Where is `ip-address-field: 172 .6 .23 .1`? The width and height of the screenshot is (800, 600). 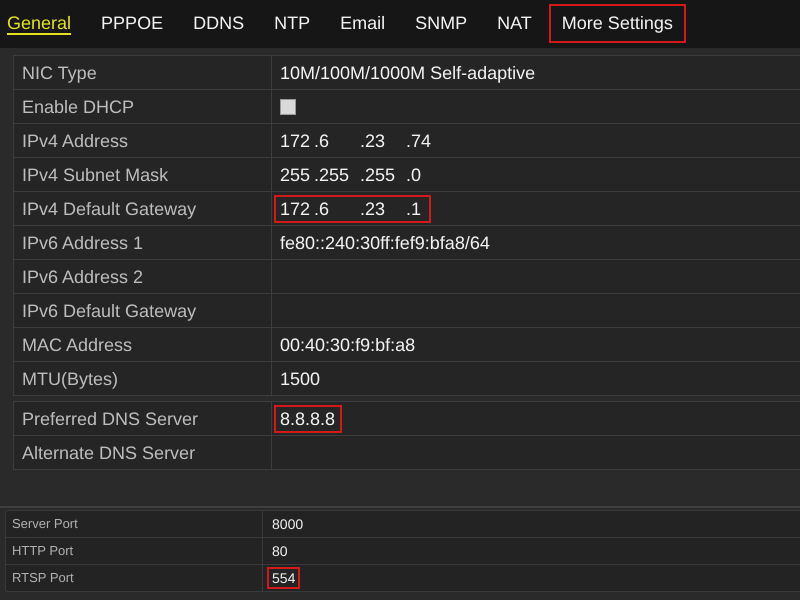
ip-address-field: 172 .6 .23 .1 is located at coordinates (353, 208).